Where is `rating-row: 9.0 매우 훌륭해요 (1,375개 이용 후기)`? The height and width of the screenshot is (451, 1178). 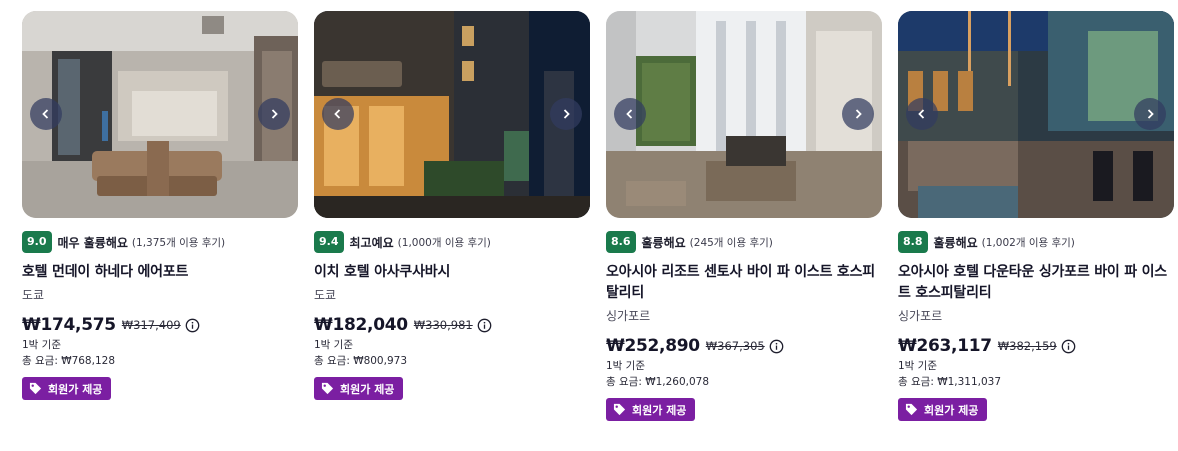 rating-row: 9.0 매우 훌륭해요 (1,375개 이용 후기) is located at coordinates (160, 242).